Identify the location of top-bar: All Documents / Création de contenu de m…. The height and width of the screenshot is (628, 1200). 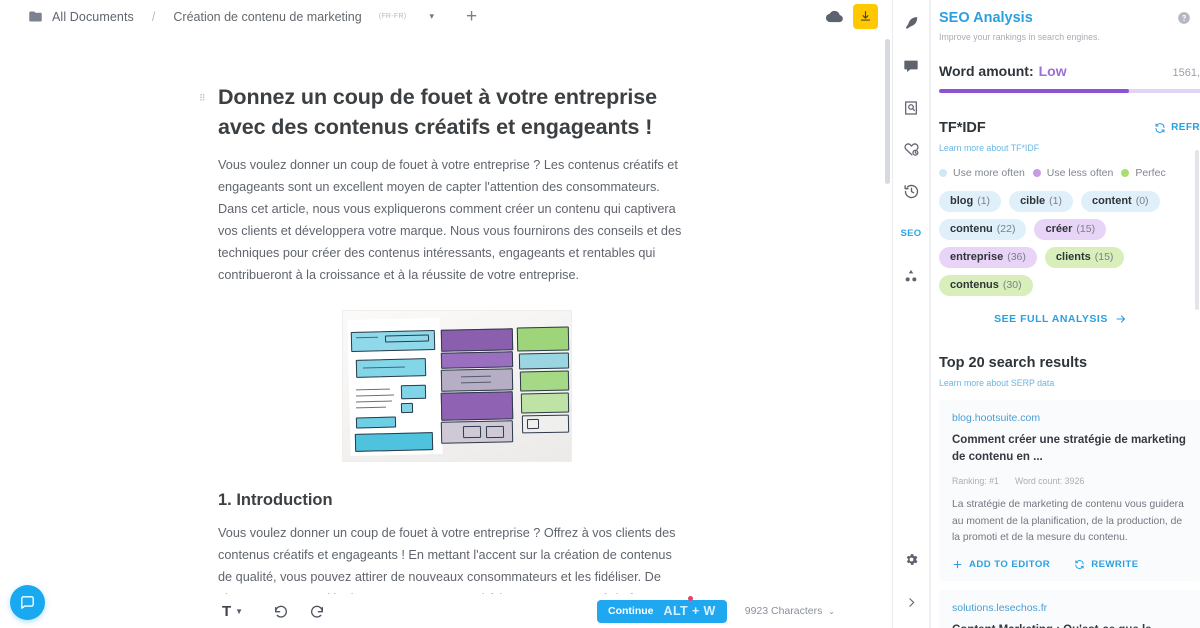
(446, 16).